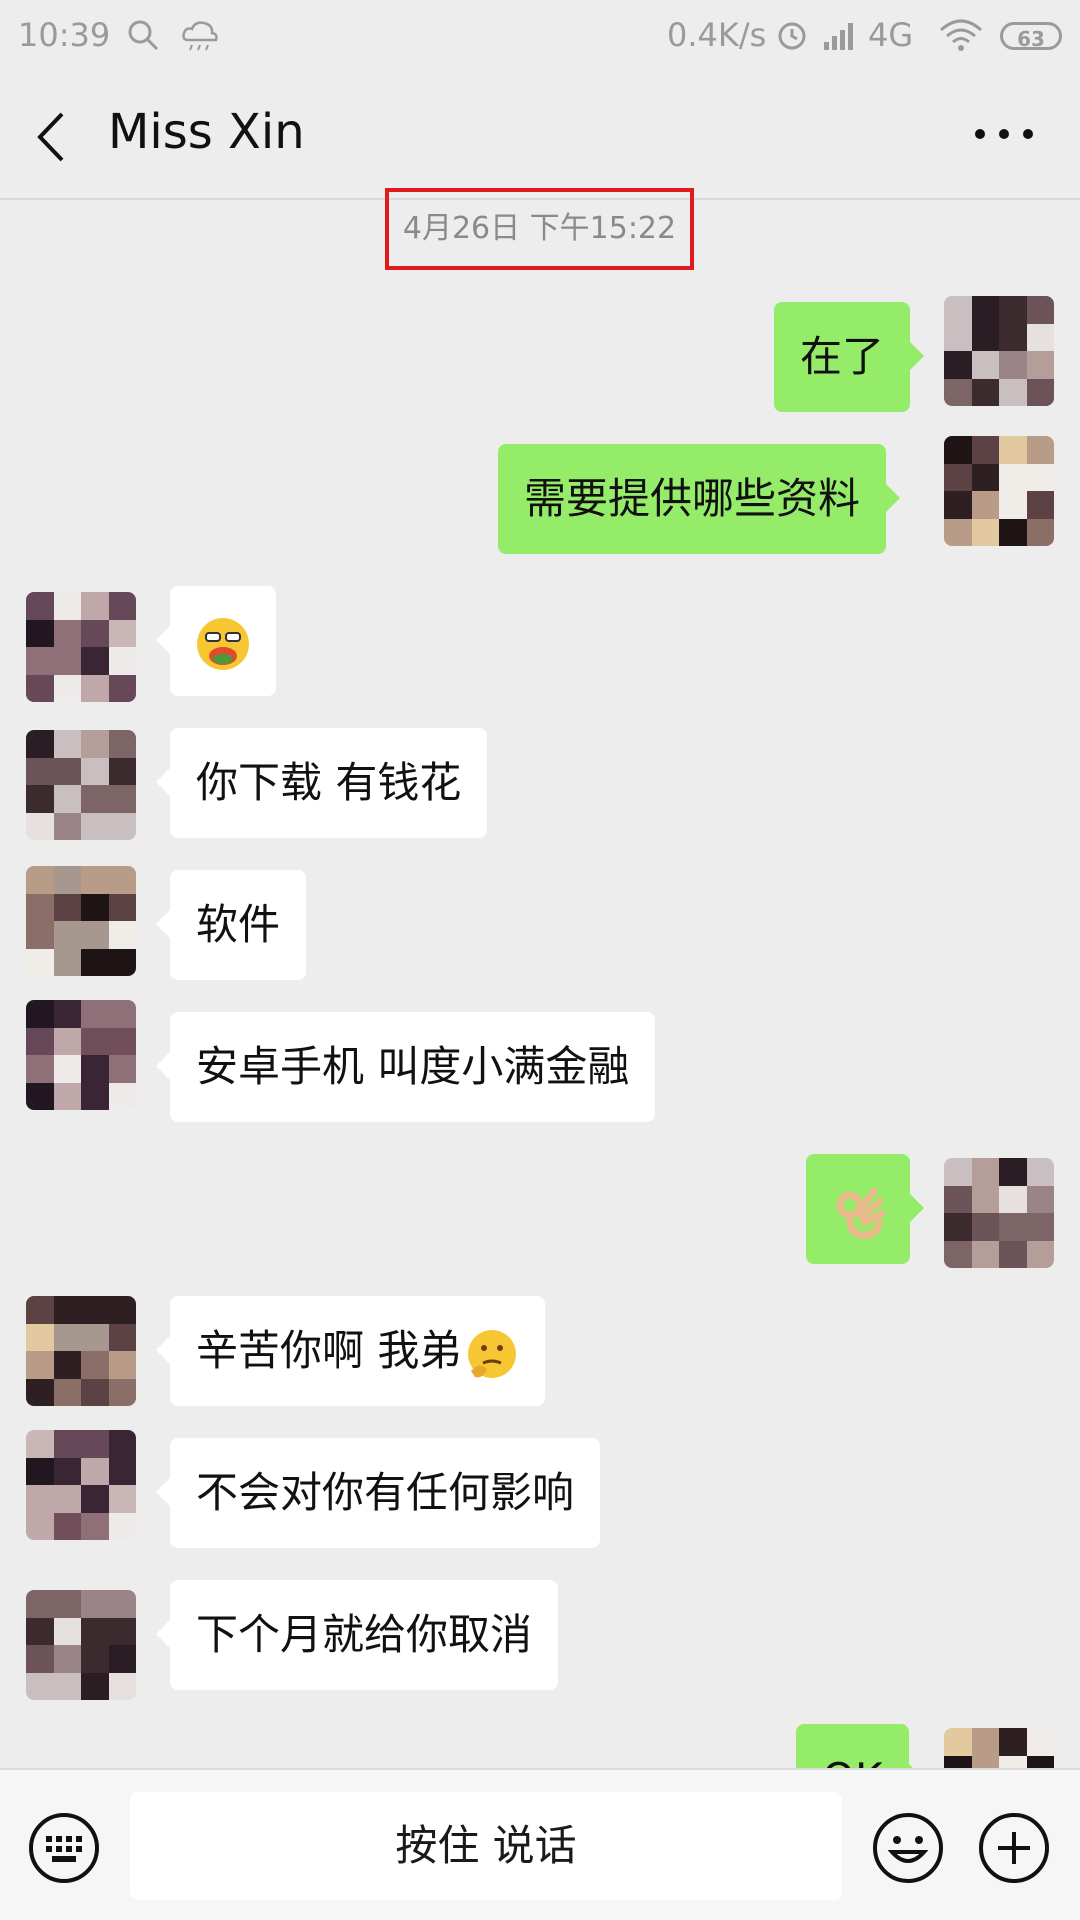 This screenshot has height=1920, width=1080. I want to click on outgoing-bubble, so click(865, 1209).